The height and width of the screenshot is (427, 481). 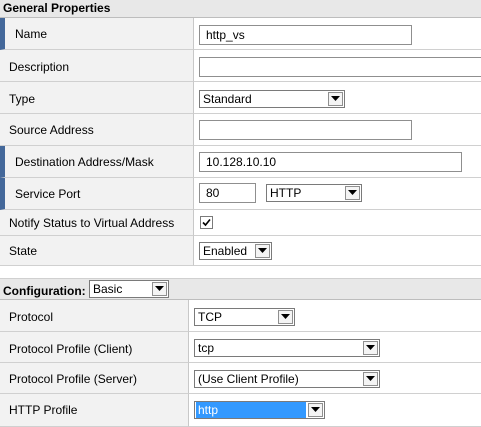 I want to click on description-row: Description, so click(x=240, y=66).